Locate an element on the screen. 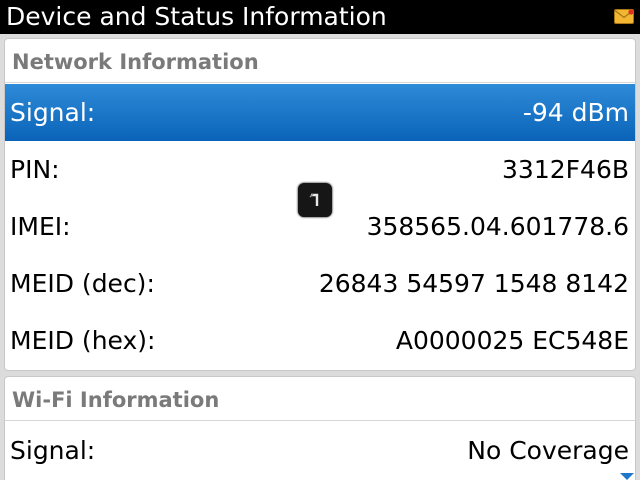 Image resolution: width=640 pixels, height=480 pixels. row-value: 3312F46B is located at coordinates (565, 169).